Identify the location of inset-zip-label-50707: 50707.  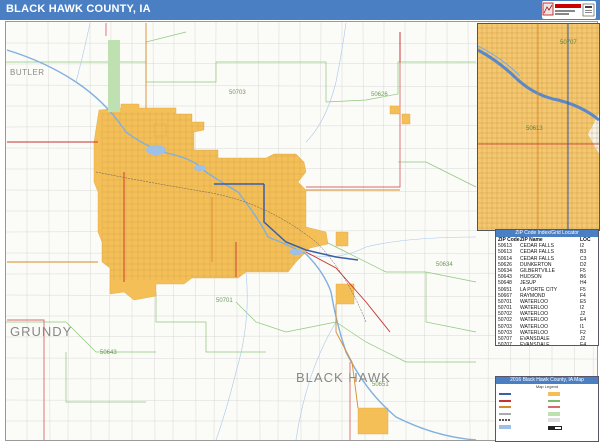
(568, 43).